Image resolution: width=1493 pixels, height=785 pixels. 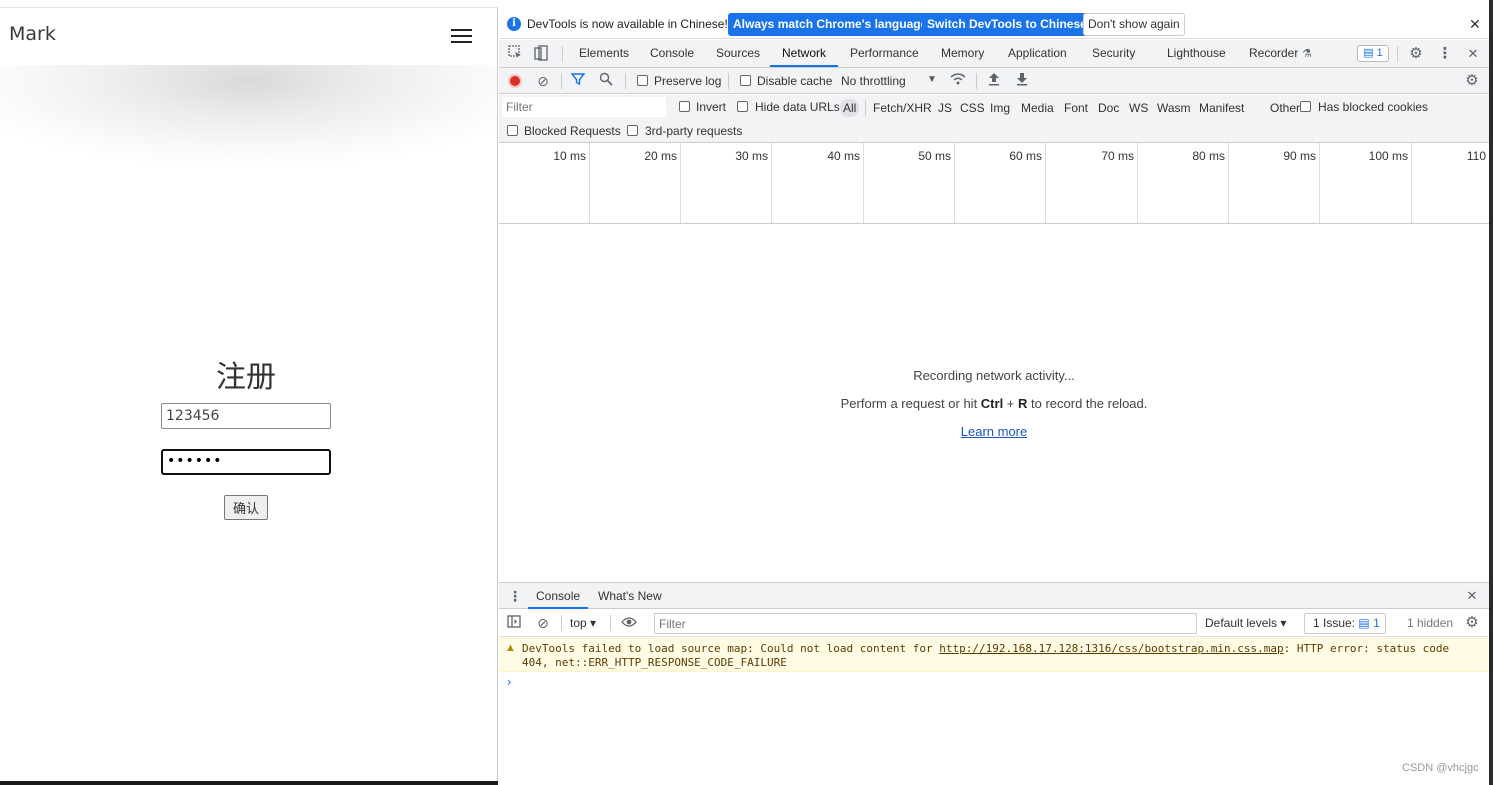 What do you see at coordinates (902, 108) in the screenshot?
I see `type-filter-fetch-xhr: Fetch/XHR` at bounding box center [902, 108].